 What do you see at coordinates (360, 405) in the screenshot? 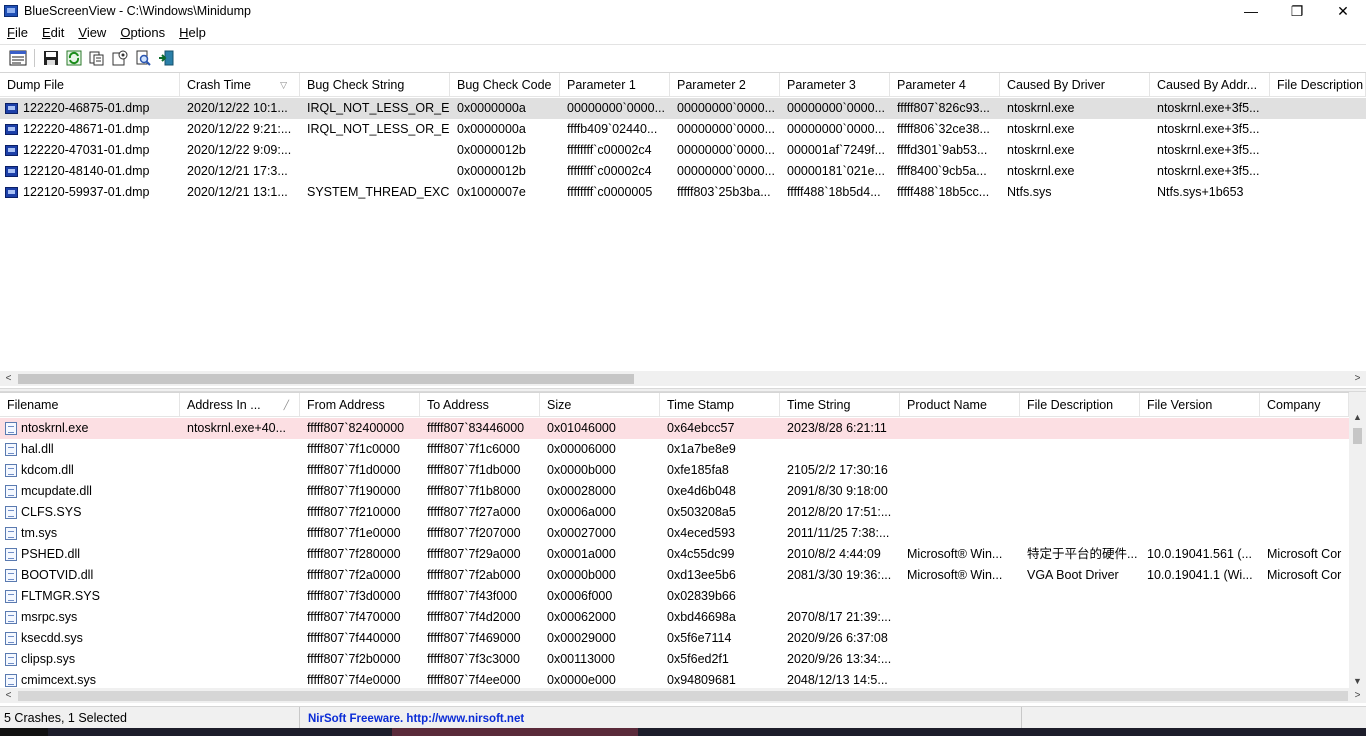
I see `column-header-from-address: From Address` at bounding box center [360, 405].